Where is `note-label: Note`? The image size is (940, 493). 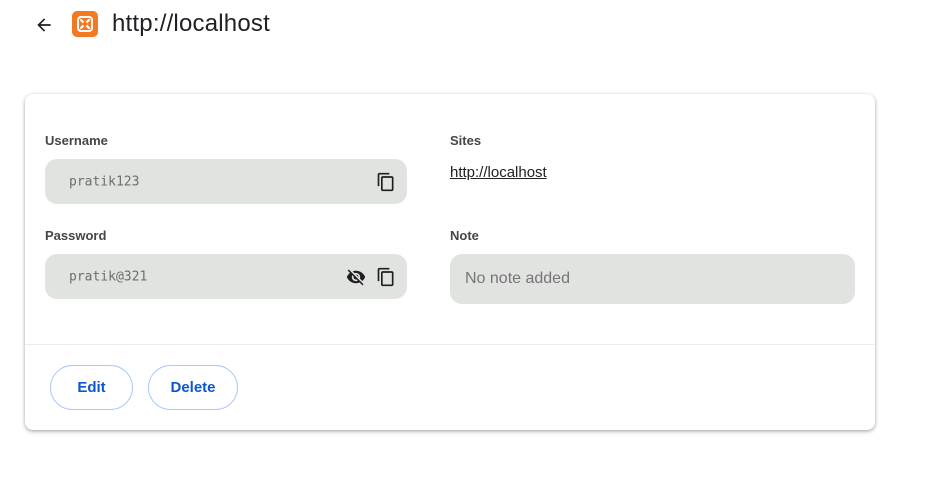 note-label: Note is located at coordinates (464, 235).